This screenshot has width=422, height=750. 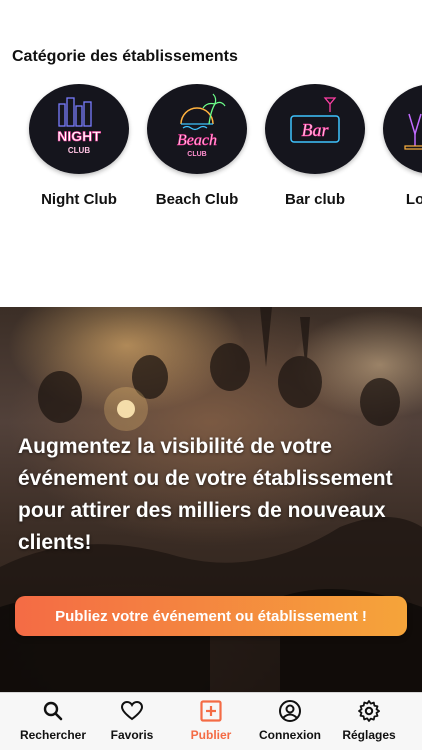 I want to click on category-beach-club: Beach CLUB Beach Club, so click(x=197, y=146).